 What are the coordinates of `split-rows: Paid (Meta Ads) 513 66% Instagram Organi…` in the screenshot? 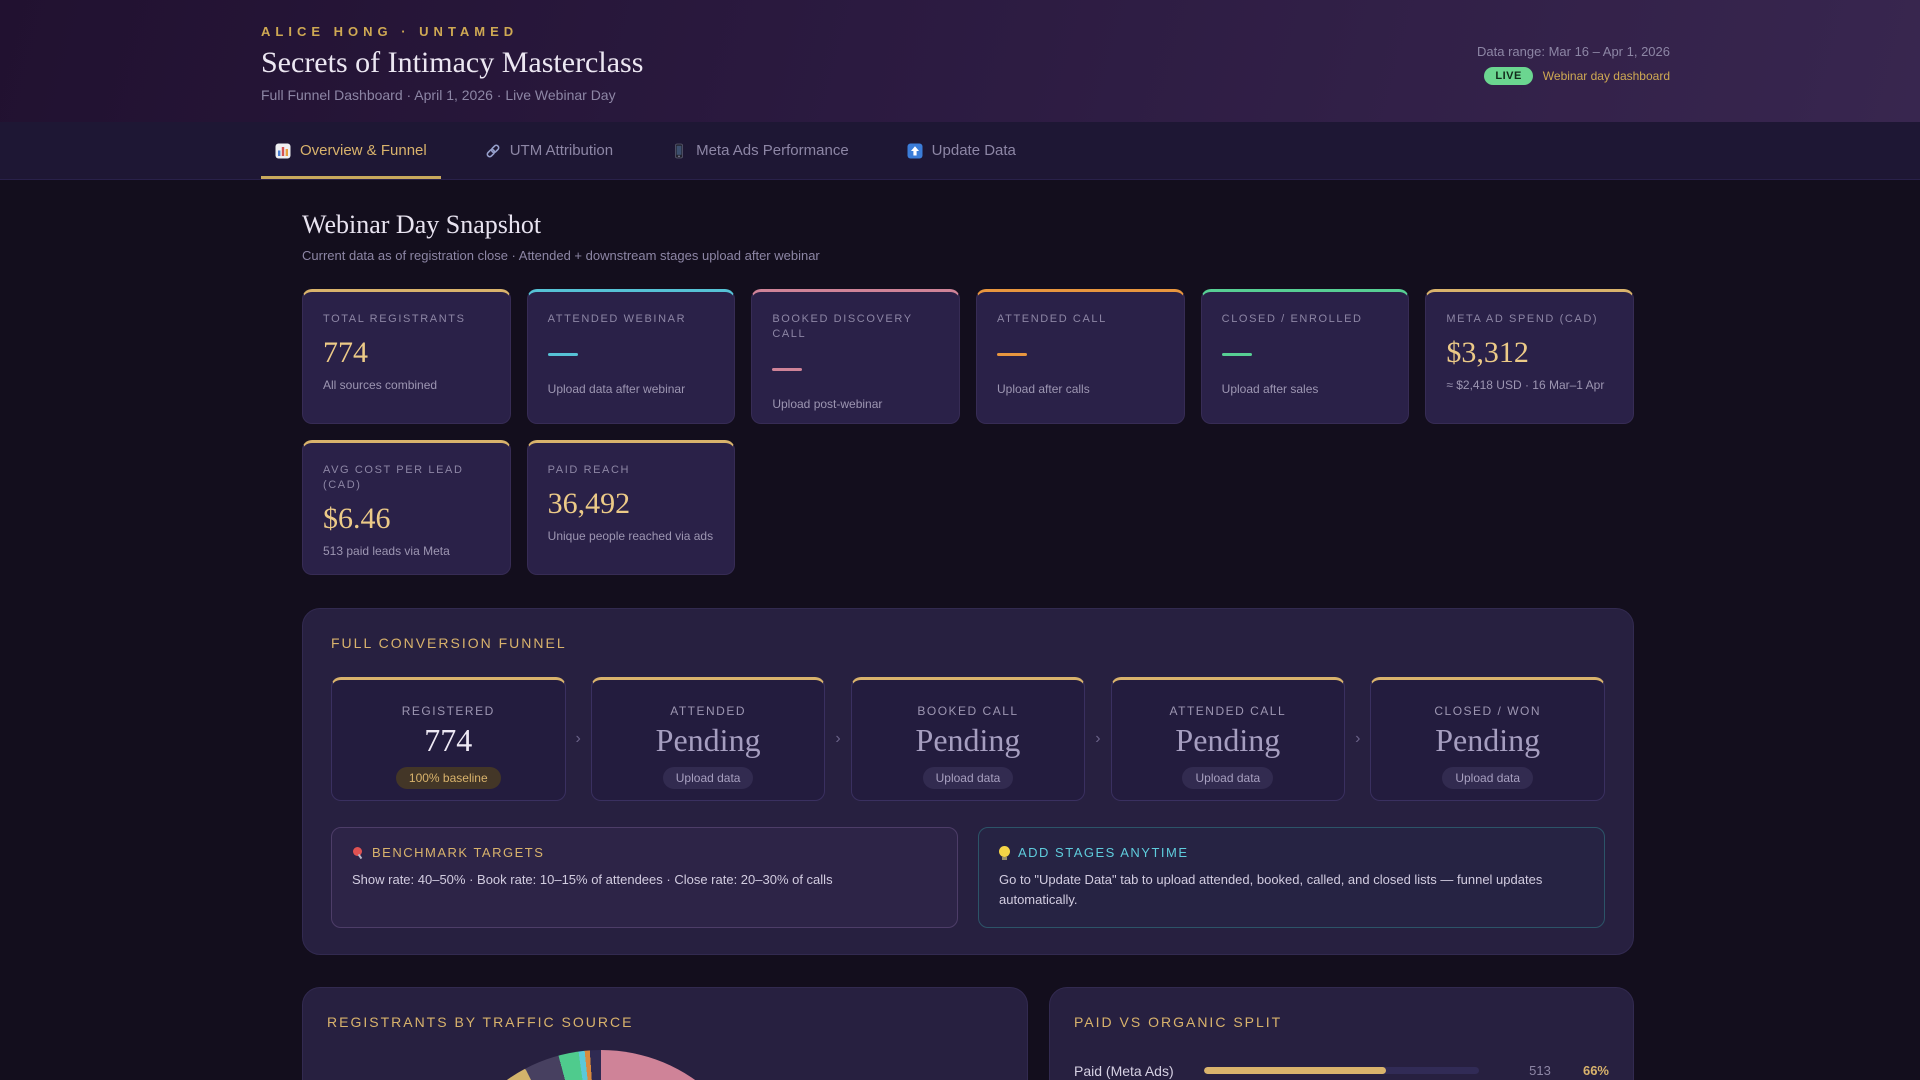 It's located at (1341, 1070).